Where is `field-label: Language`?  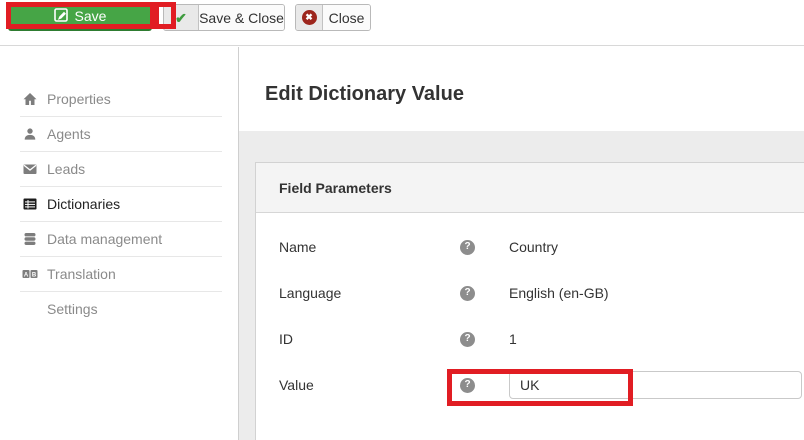
field-label: Language is located at coordinates (310, 293).